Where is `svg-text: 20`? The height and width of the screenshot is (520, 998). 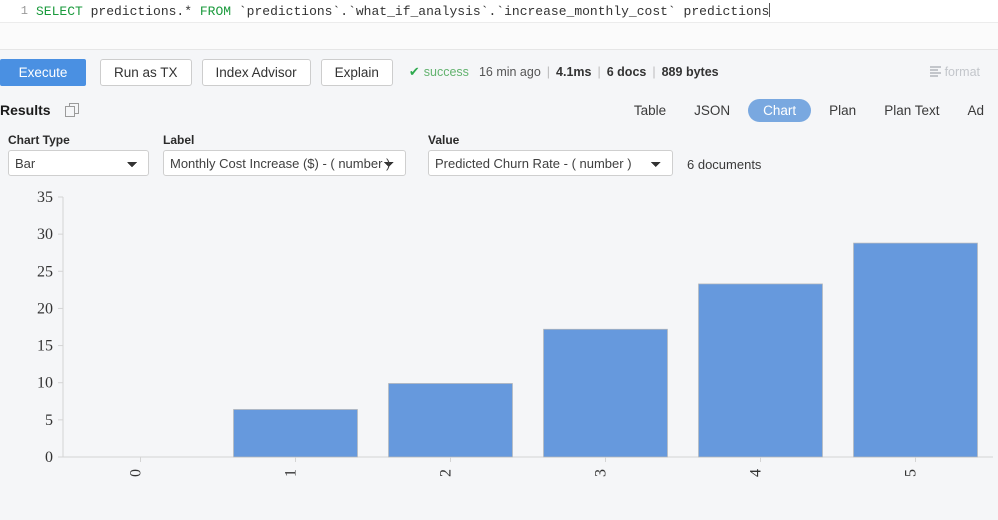
svg-text: 20 is located at coordinates (45, 308).